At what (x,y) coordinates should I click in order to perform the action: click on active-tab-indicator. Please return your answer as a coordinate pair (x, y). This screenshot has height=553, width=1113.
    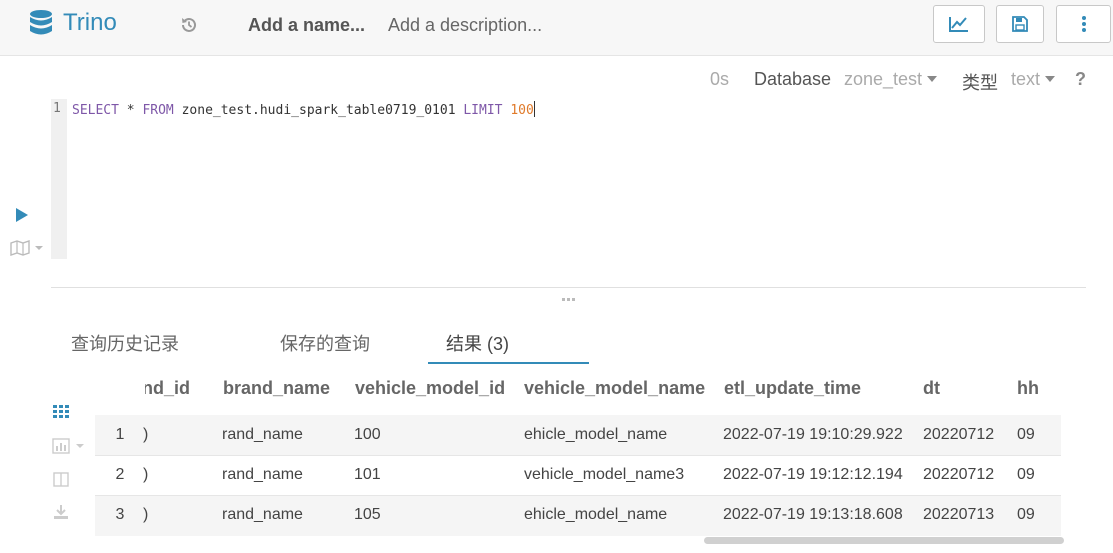
    Looking at the image, I should click on (508, 363).